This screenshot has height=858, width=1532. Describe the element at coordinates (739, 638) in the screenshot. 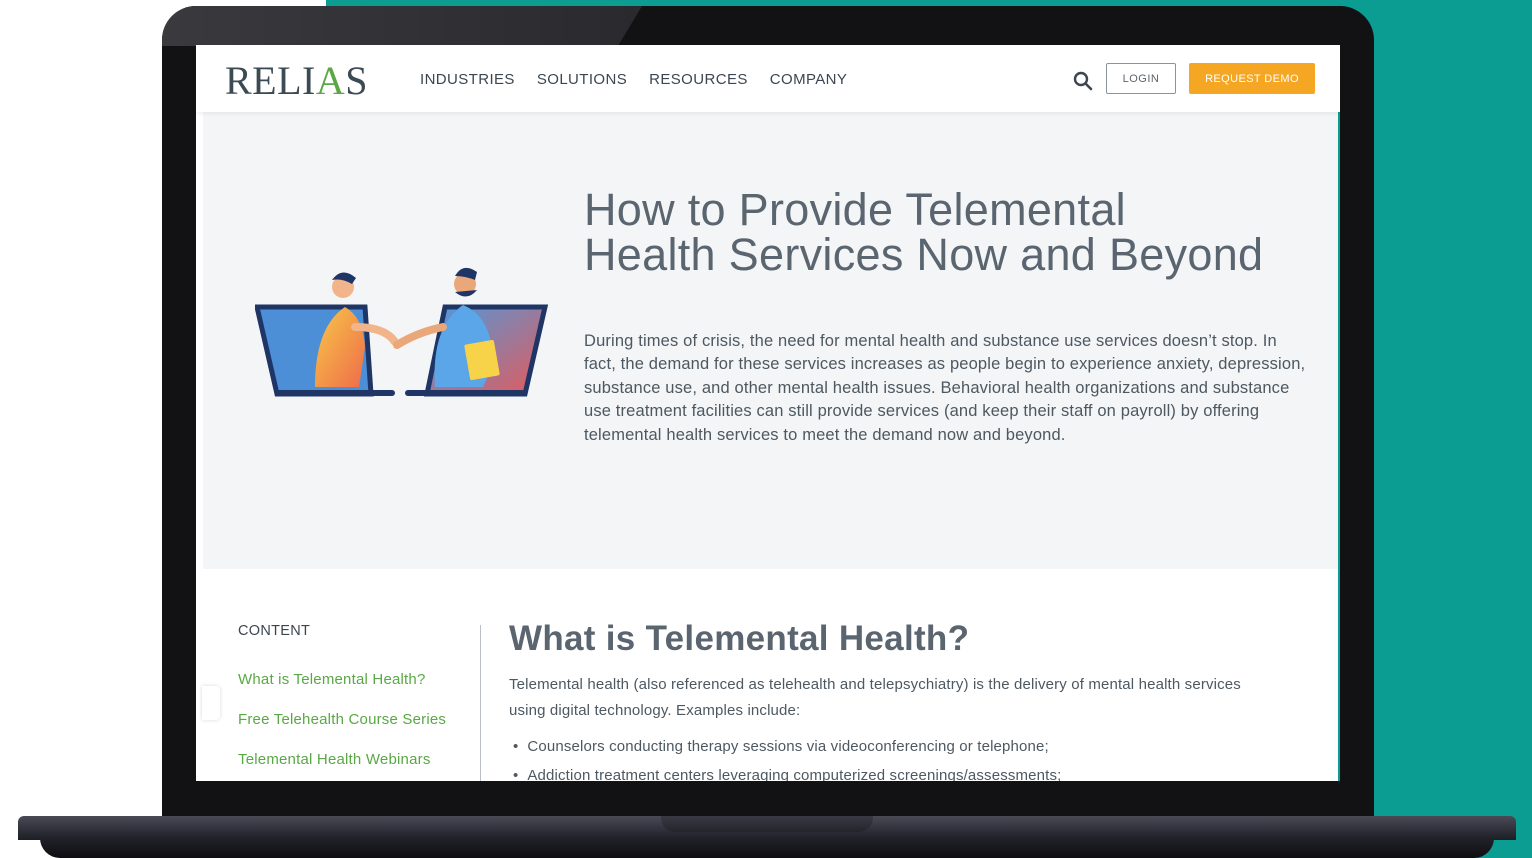

I see `section-title: What is Telemental Health?` at that location.